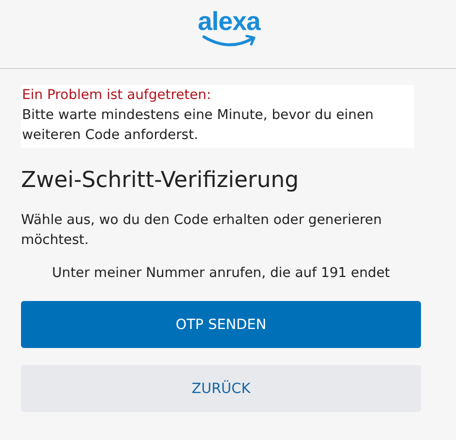  Describe the element at coordinates (221, 388) in the screenshot. I see `back-button: ZURÜCK` at that location.